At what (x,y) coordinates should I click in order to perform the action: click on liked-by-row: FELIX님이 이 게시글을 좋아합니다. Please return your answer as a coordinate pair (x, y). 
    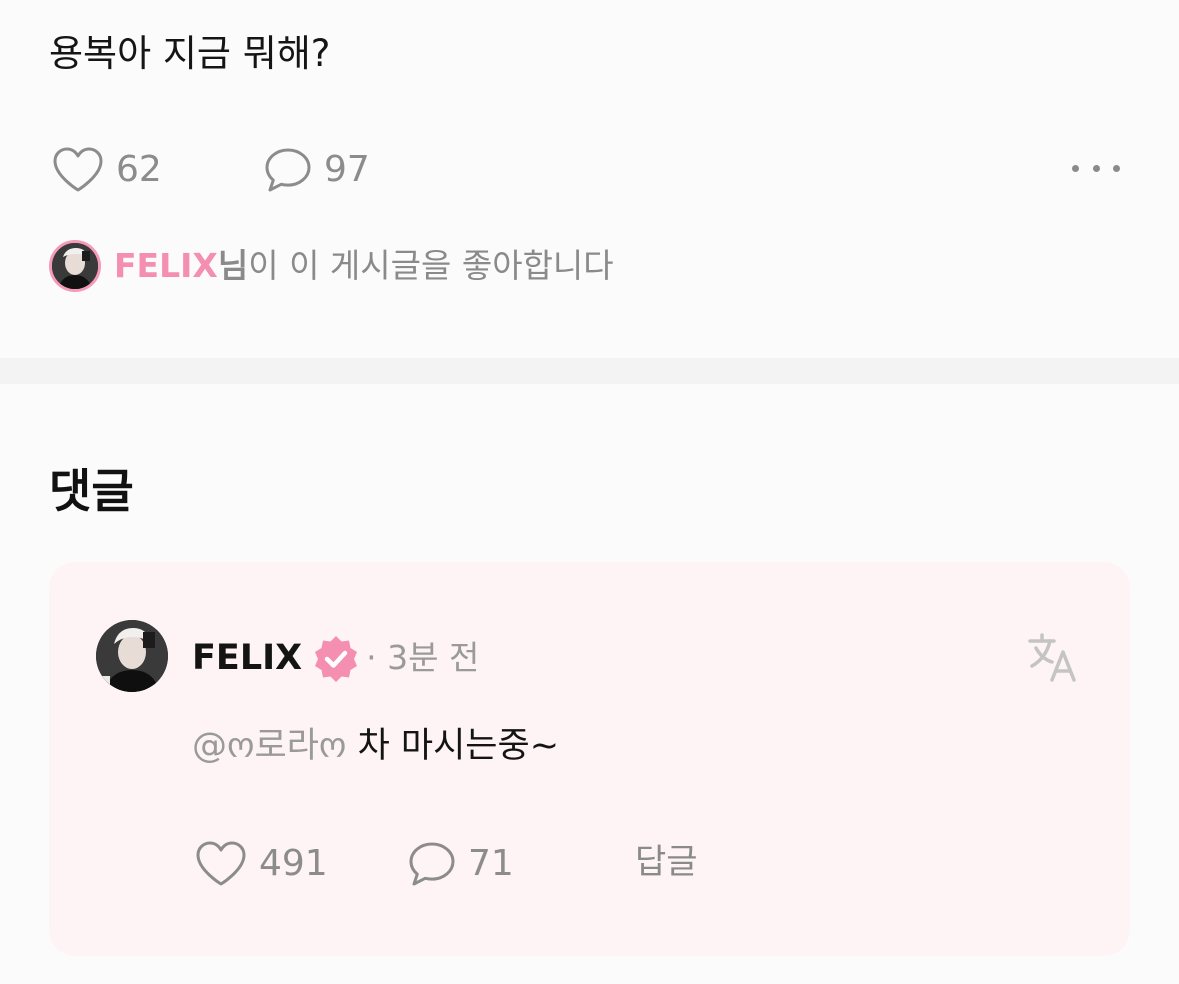
    Looking at the image, I should click on (331, 266).